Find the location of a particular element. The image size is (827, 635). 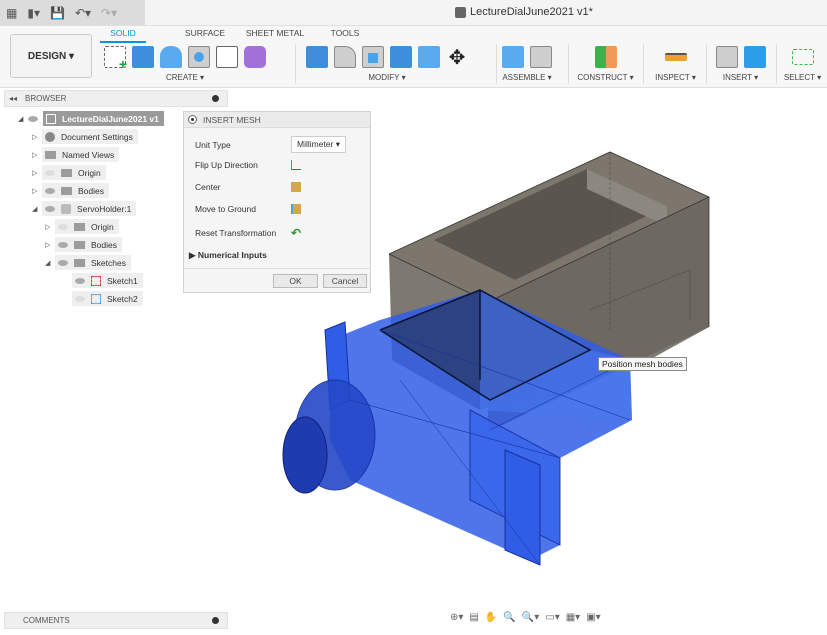

shell-icon is located at coordinates (373, 57).